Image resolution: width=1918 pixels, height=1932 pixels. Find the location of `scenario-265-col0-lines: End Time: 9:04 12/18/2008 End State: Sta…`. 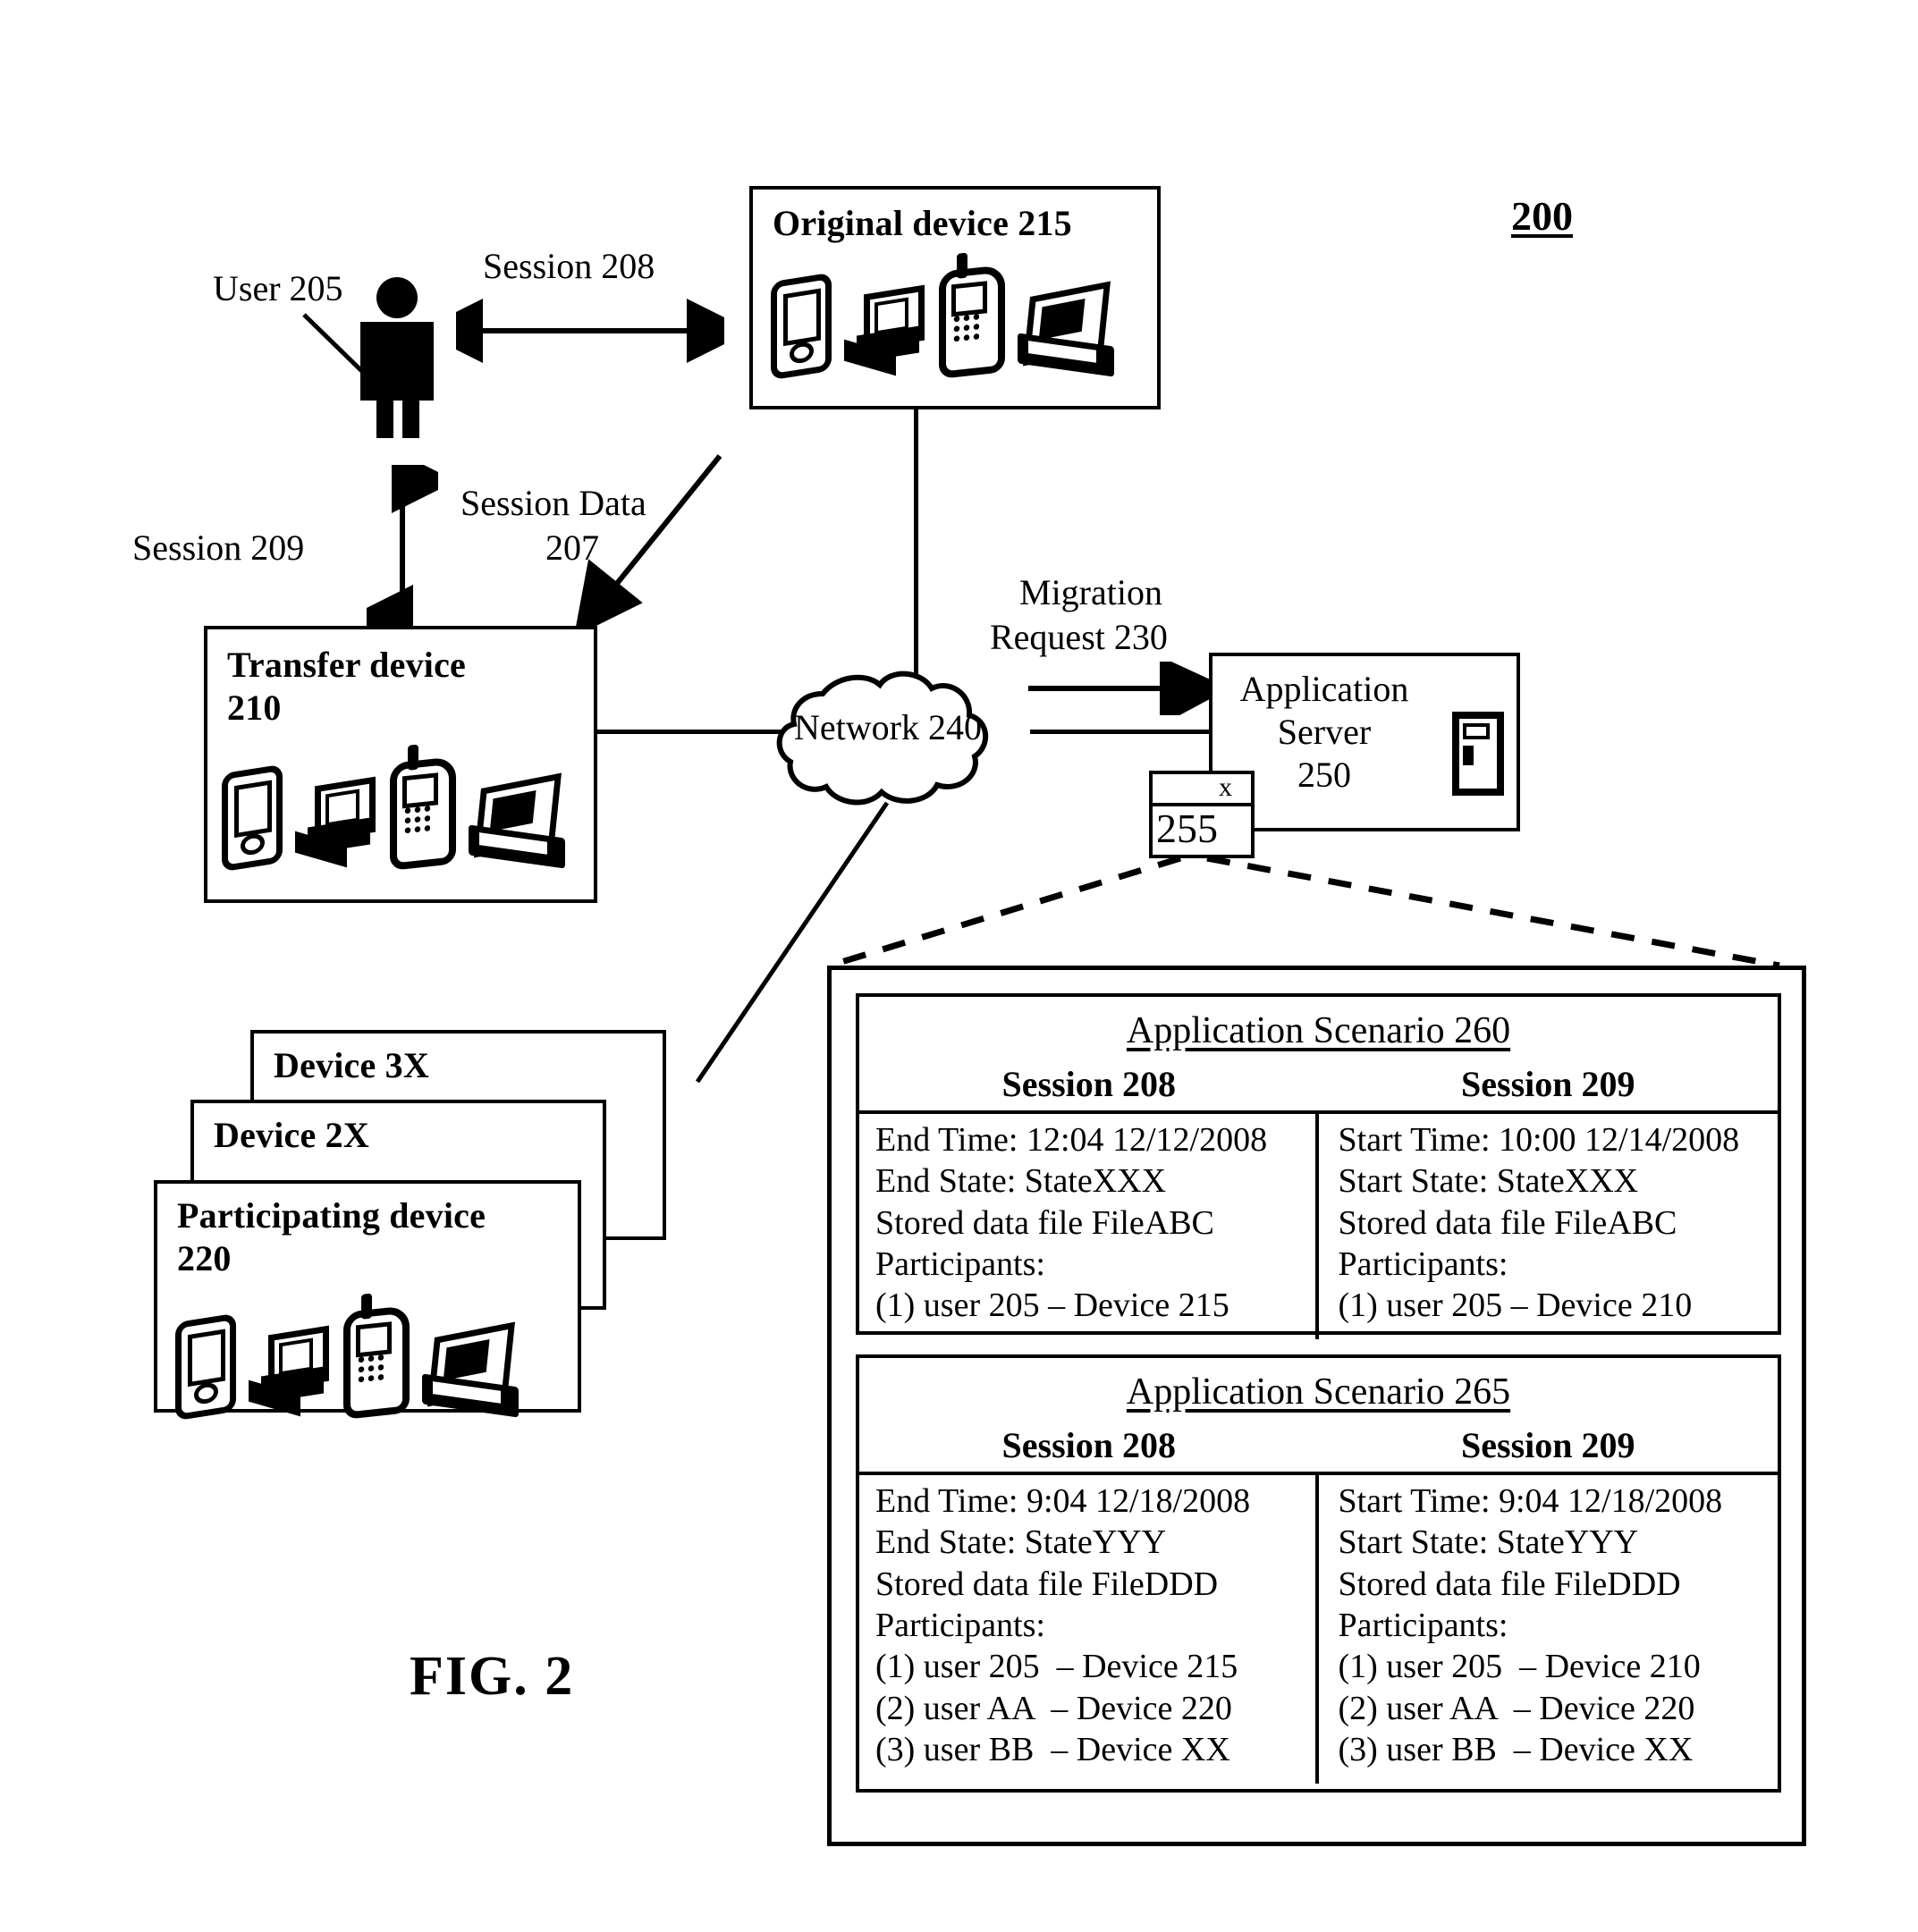

scenario-265-col0-lines: End Time: 9:04 12/18/2008 End State: Sta… is located at coordinates (1087, 1629).